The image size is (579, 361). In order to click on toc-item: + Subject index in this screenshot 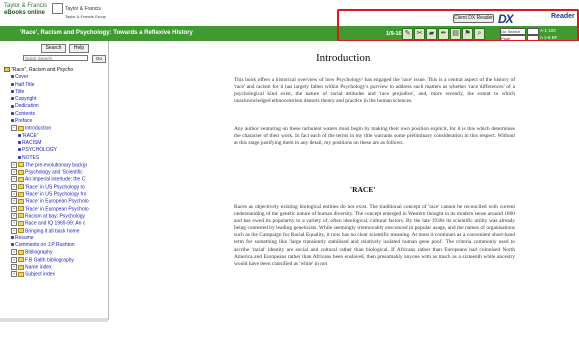, I will do `click(55, 274)`.